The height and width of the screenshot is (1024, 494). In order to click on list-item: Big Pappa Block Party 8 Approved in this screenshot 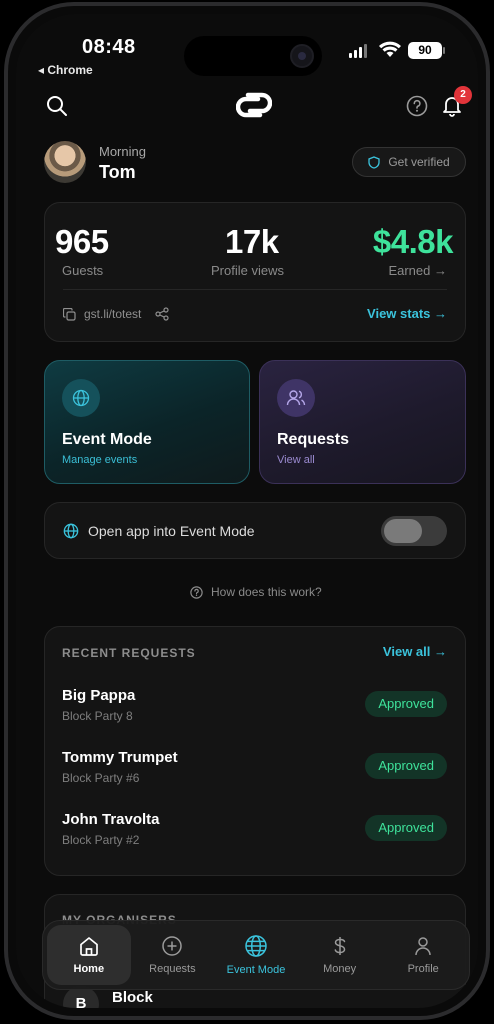, I will do `click(254, 709)`.